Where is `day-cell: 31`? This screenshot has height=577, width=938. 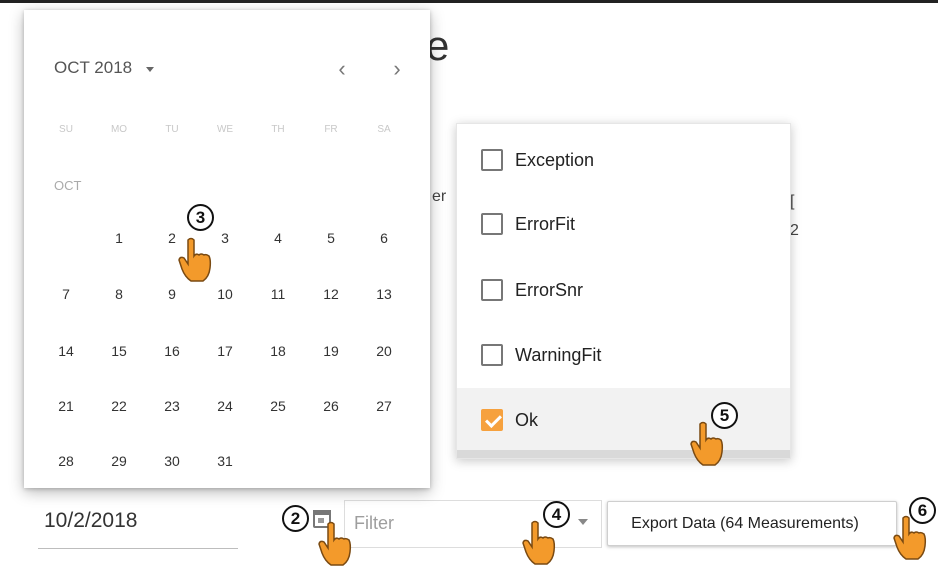 day-cell: 31 is located at coordinates (225, 461).